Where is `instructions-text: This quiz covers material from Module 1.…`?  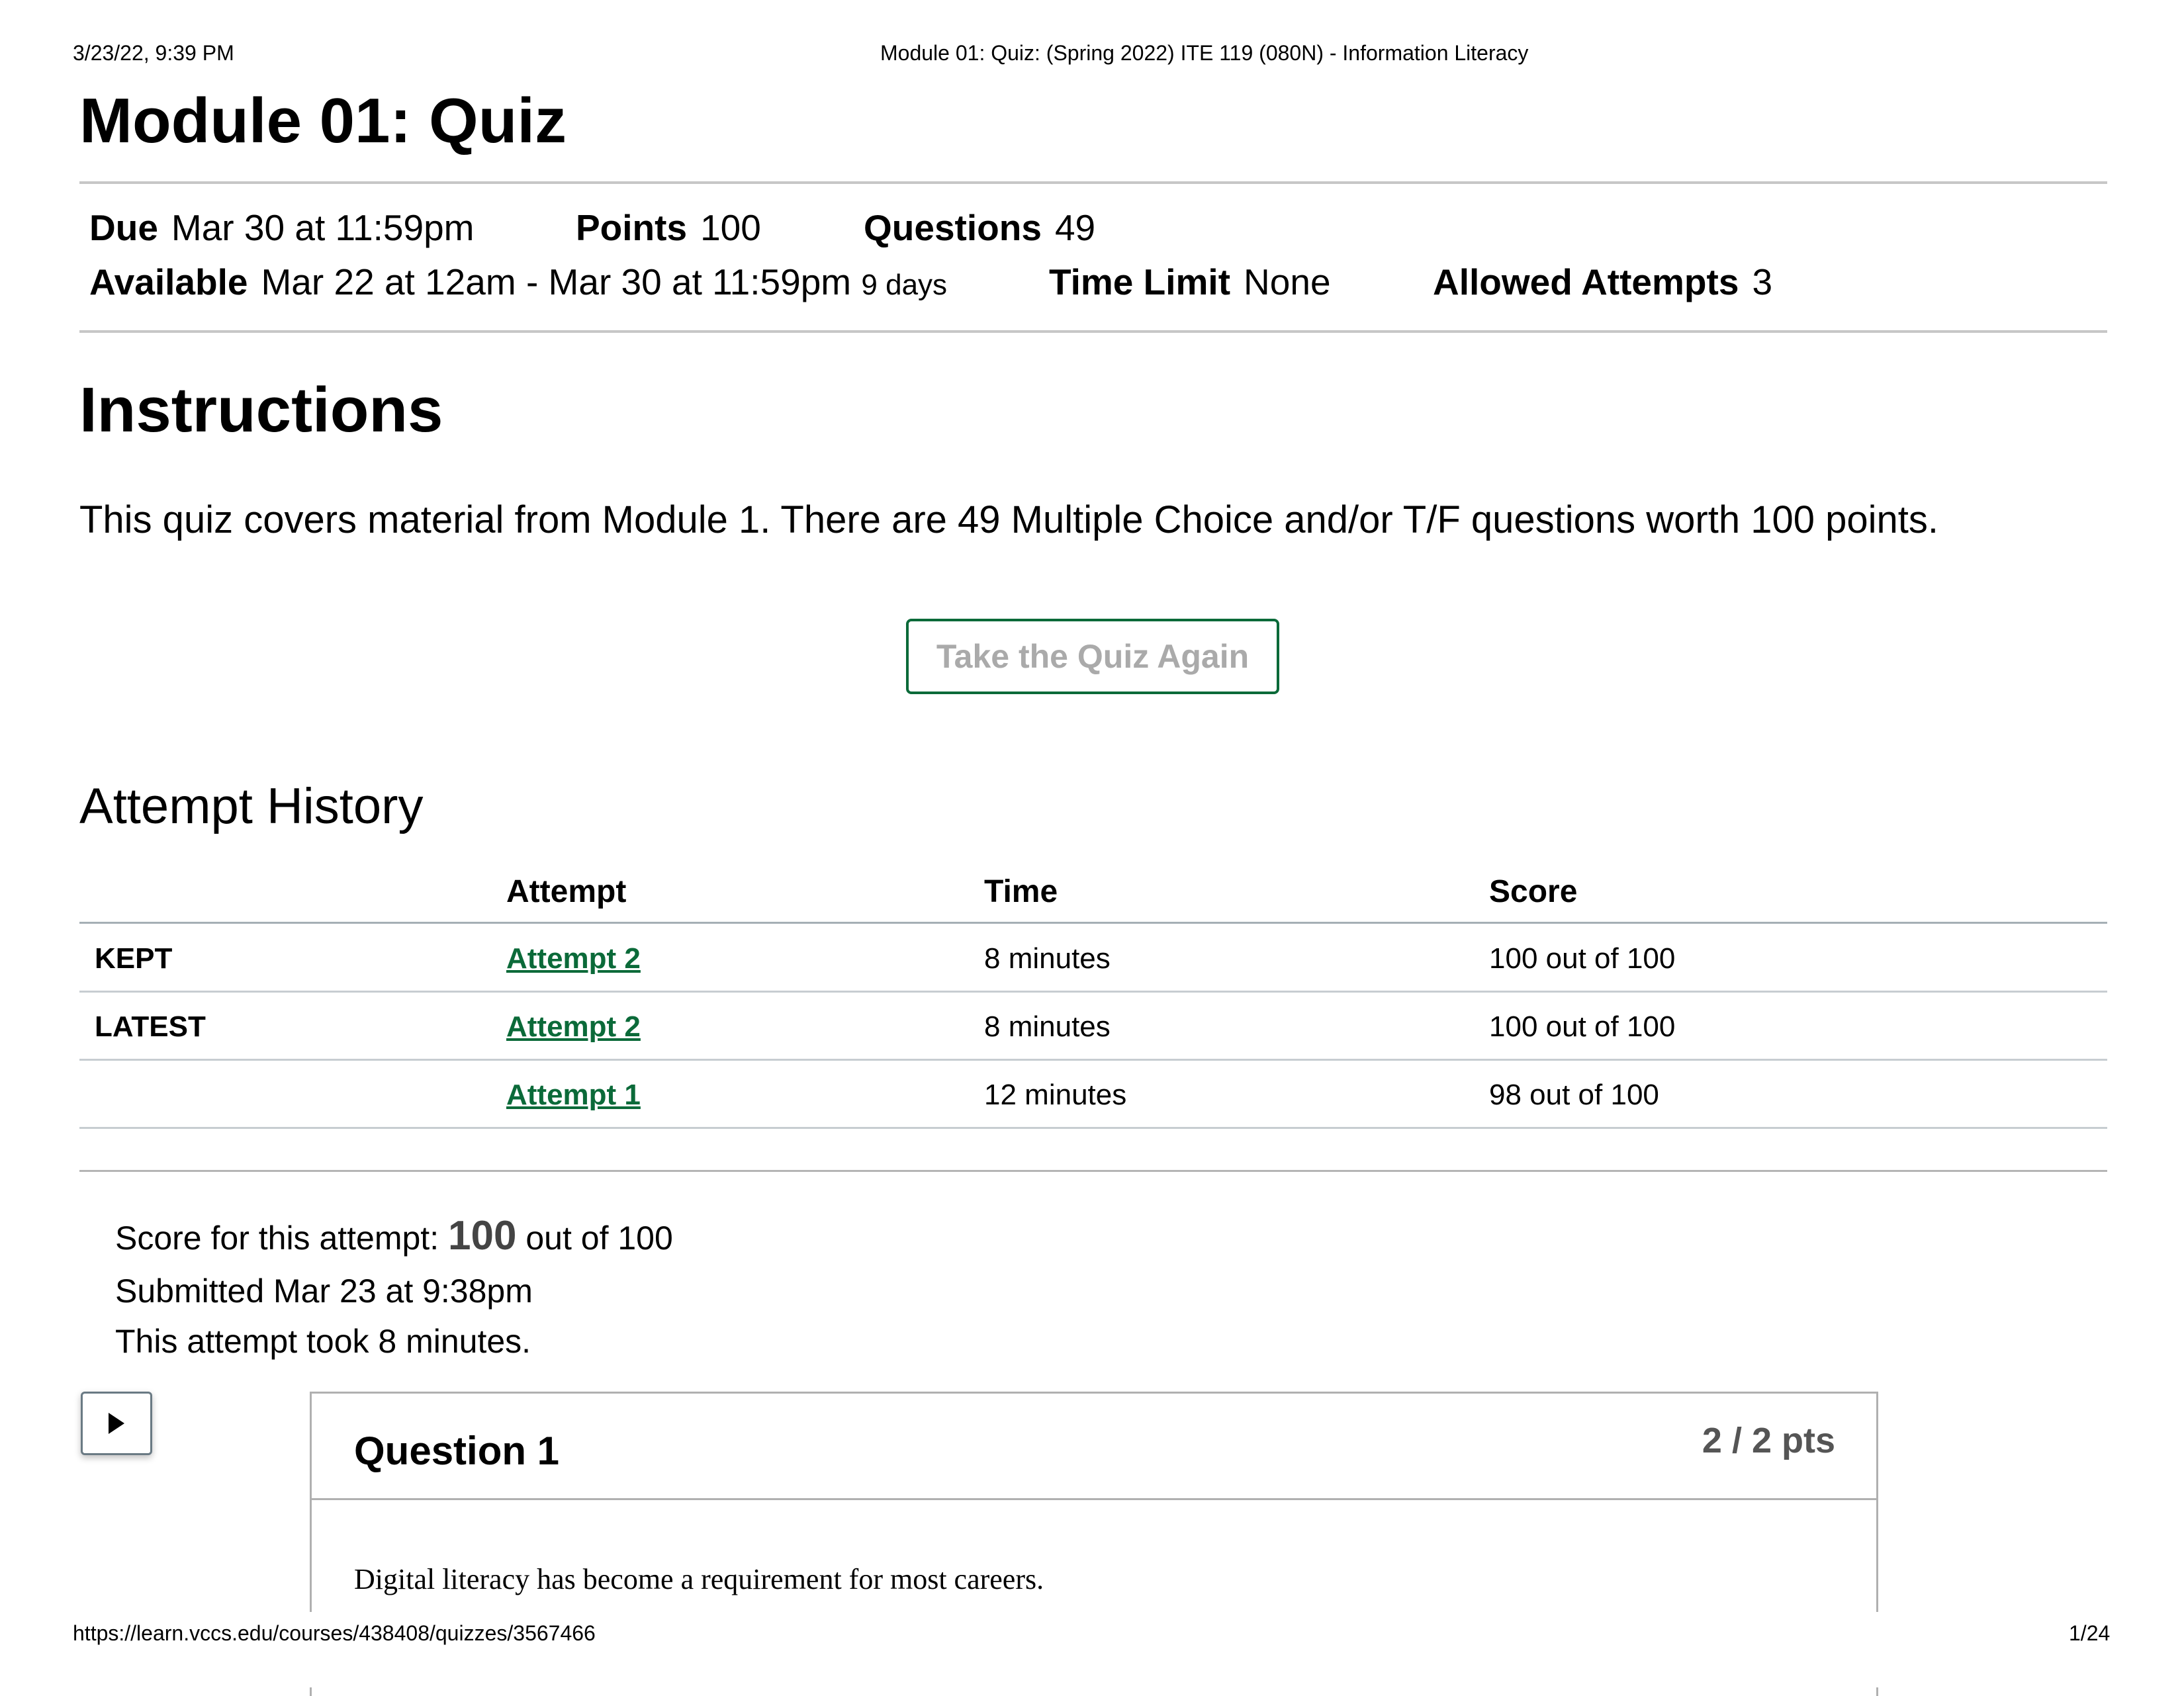 instructions-text: This quiz covers material from Module 1.… is located at coordinates (1008, 519).